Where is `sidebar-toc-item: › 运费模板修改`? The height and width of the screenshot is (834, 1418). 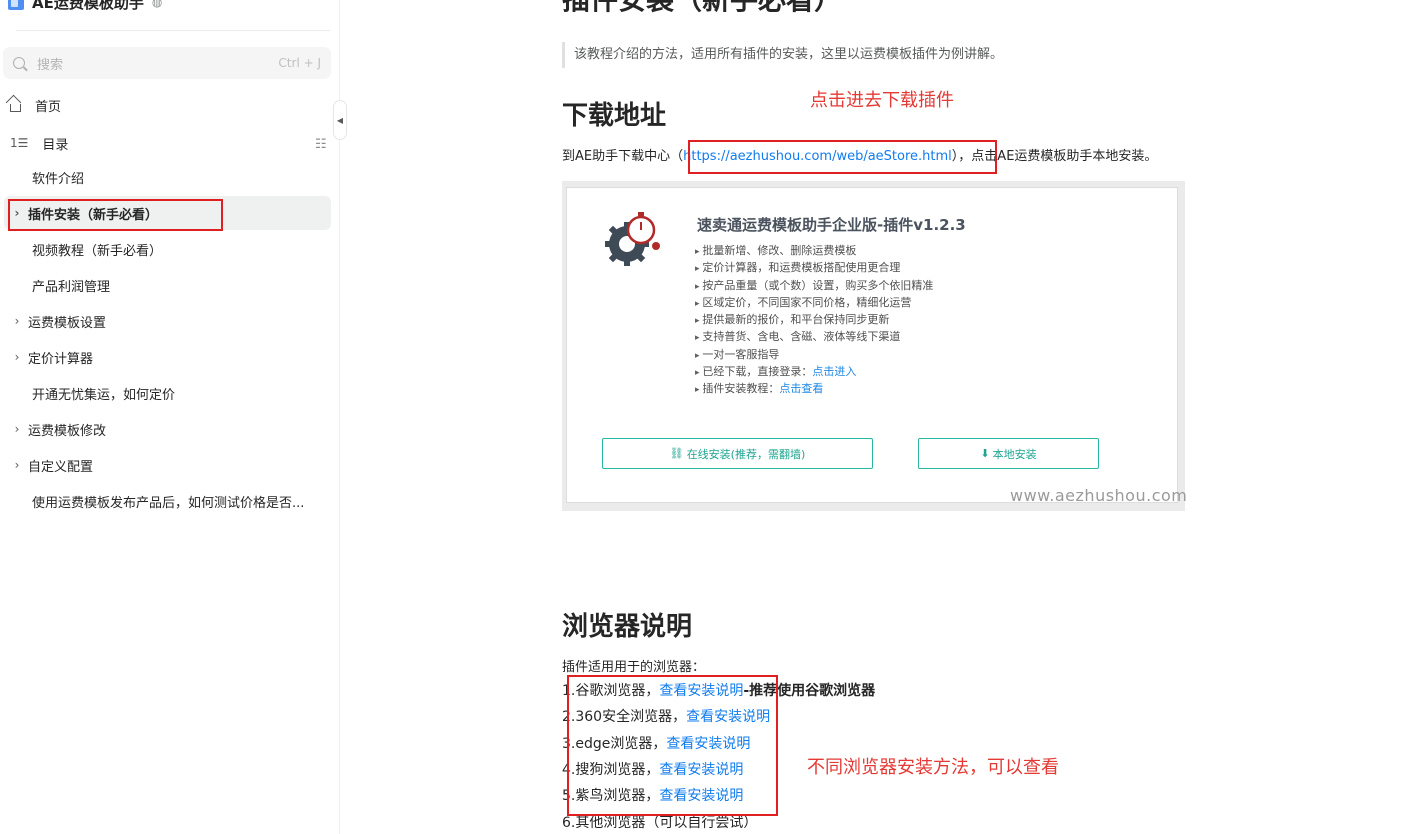
sidebar-toc-item: › 运费模板修改 is located at coordinates (167, 429).